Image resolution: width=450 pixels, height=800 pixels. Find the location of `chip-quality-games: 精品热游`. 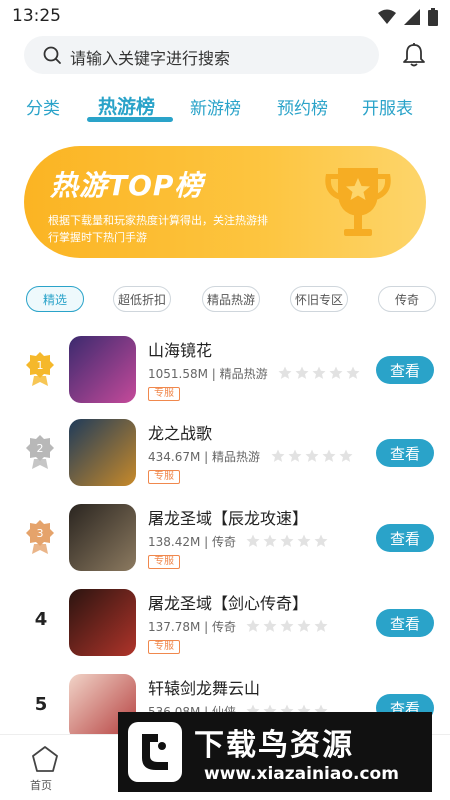

chip-quality-games: 精品热游 is located at coordinates (231, 299).